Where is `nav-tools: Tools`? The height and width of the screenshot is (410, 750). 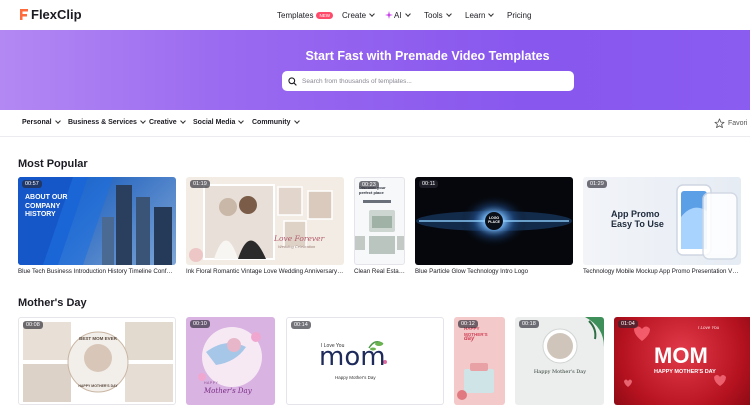 nav-tools: Tools is located at coordinates (438, 15).